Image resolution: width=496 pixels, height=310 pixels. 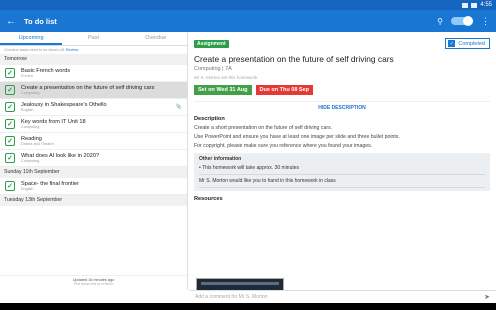 I want to click on clock: 4:55, so click(x=486, y=5).